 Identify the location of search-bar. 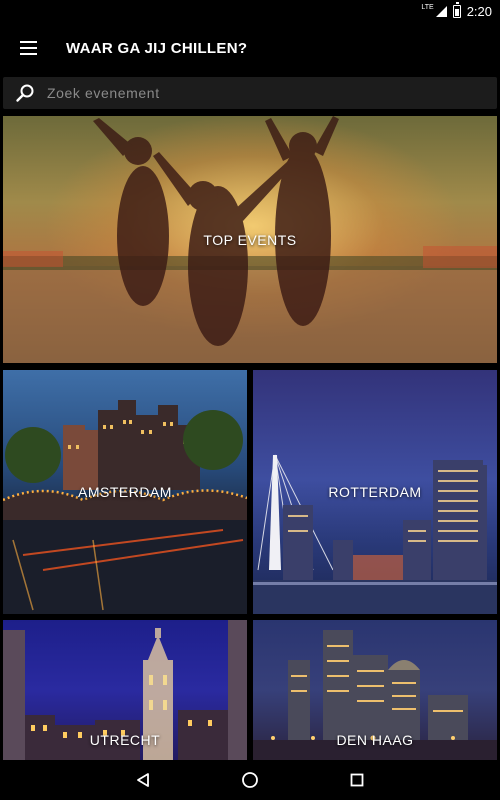
(250, 93).